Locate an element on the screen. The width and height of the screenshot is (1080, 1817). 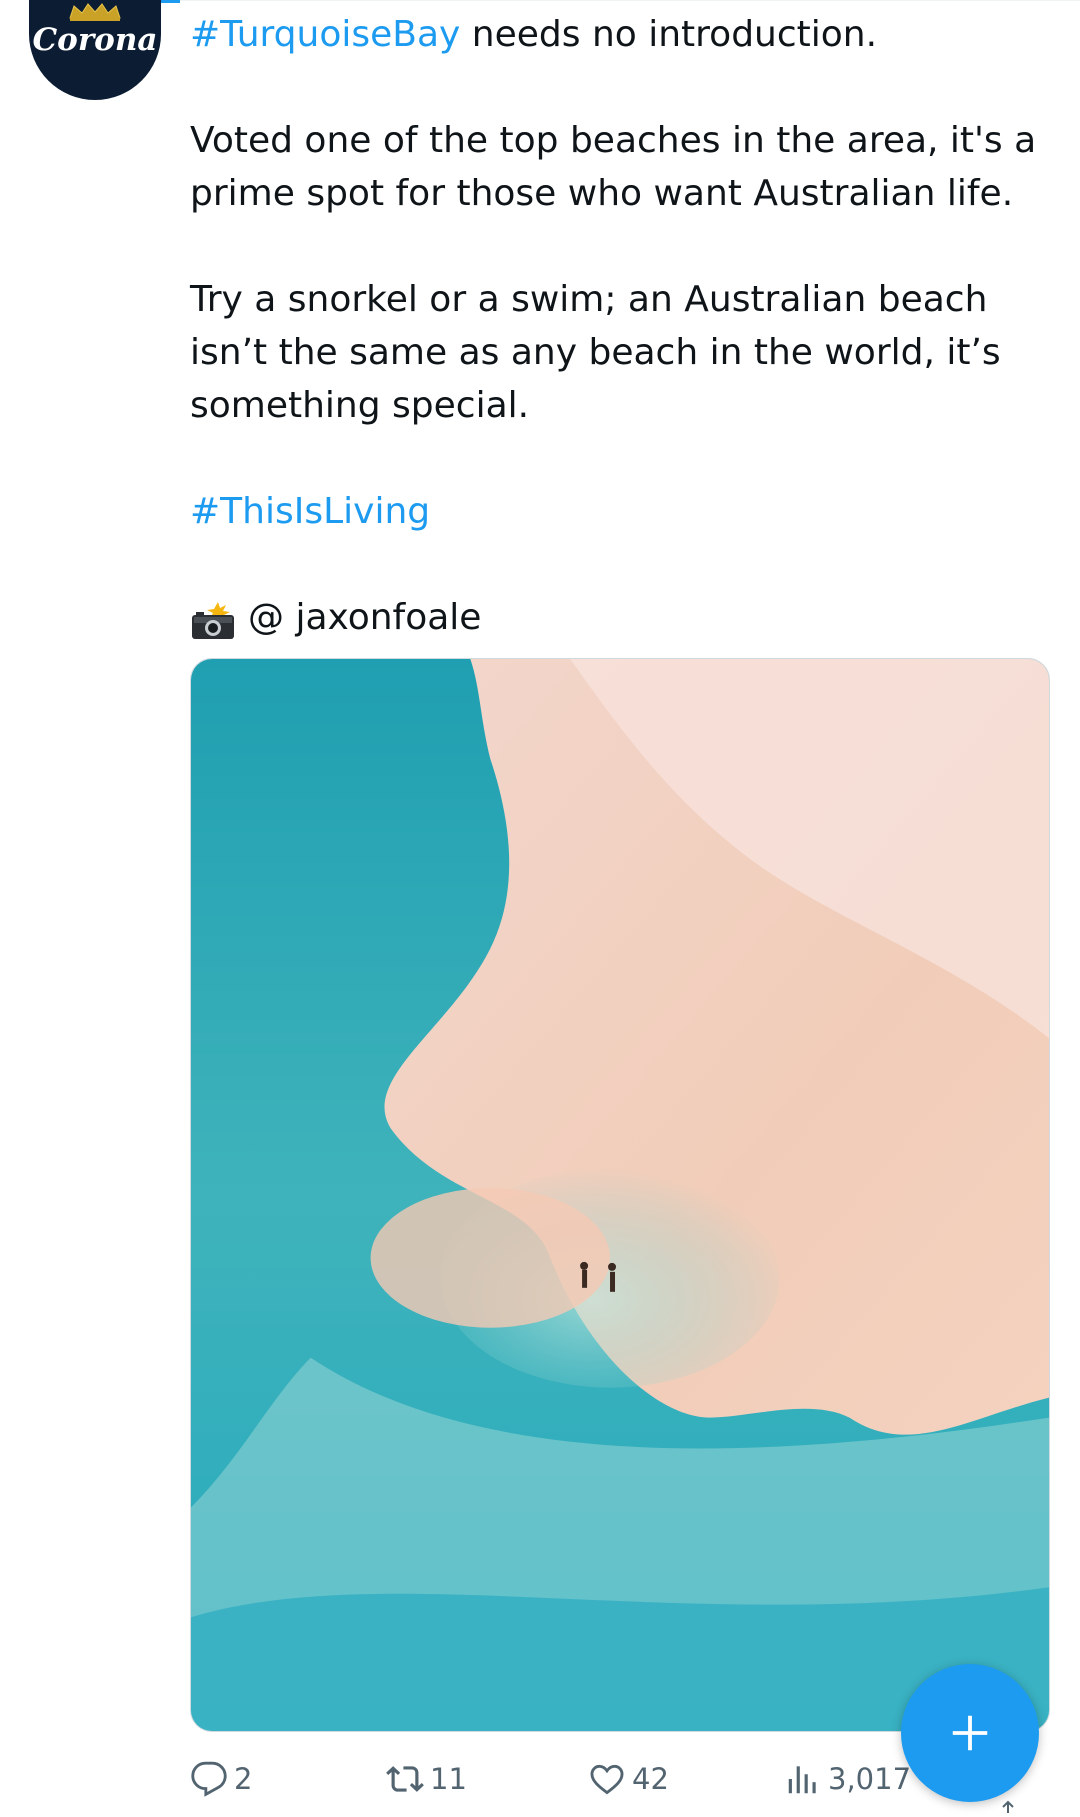
views-icon is located at coordinates (802, 1780).